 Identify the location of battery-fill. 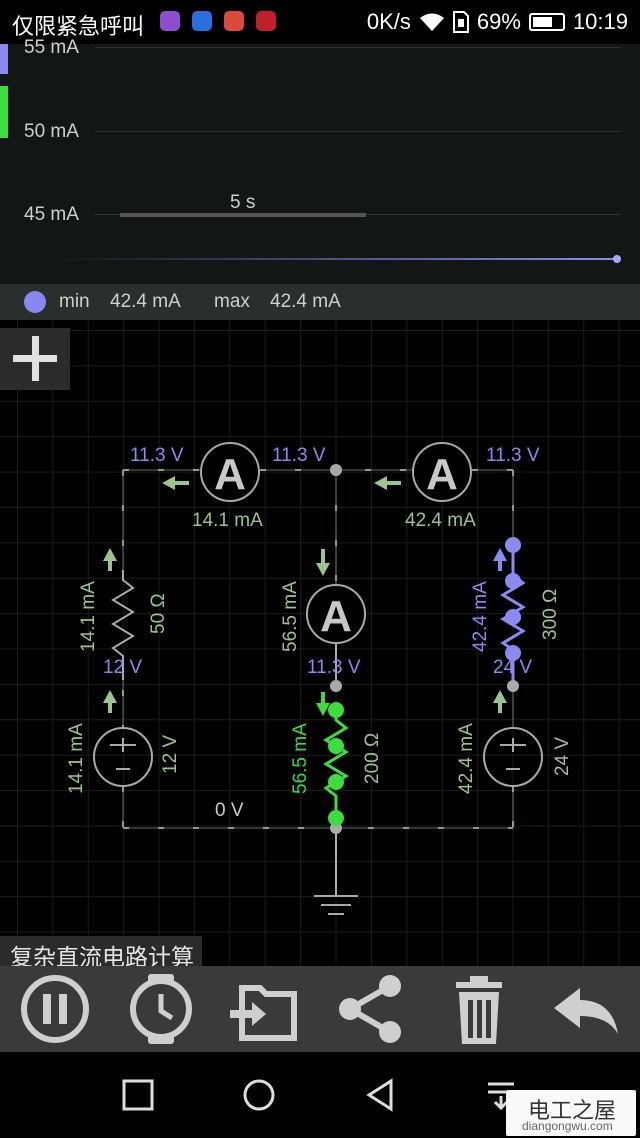
(542, 22).